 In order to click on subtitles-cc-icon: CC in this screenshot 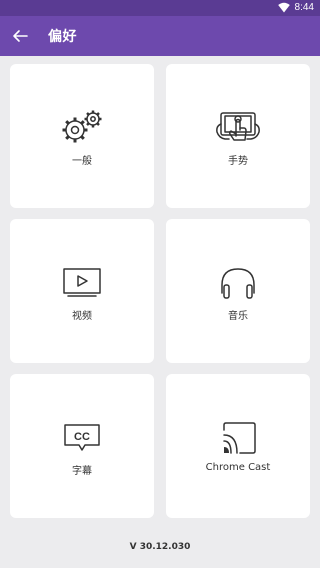, I will do `click(82, 437)`.